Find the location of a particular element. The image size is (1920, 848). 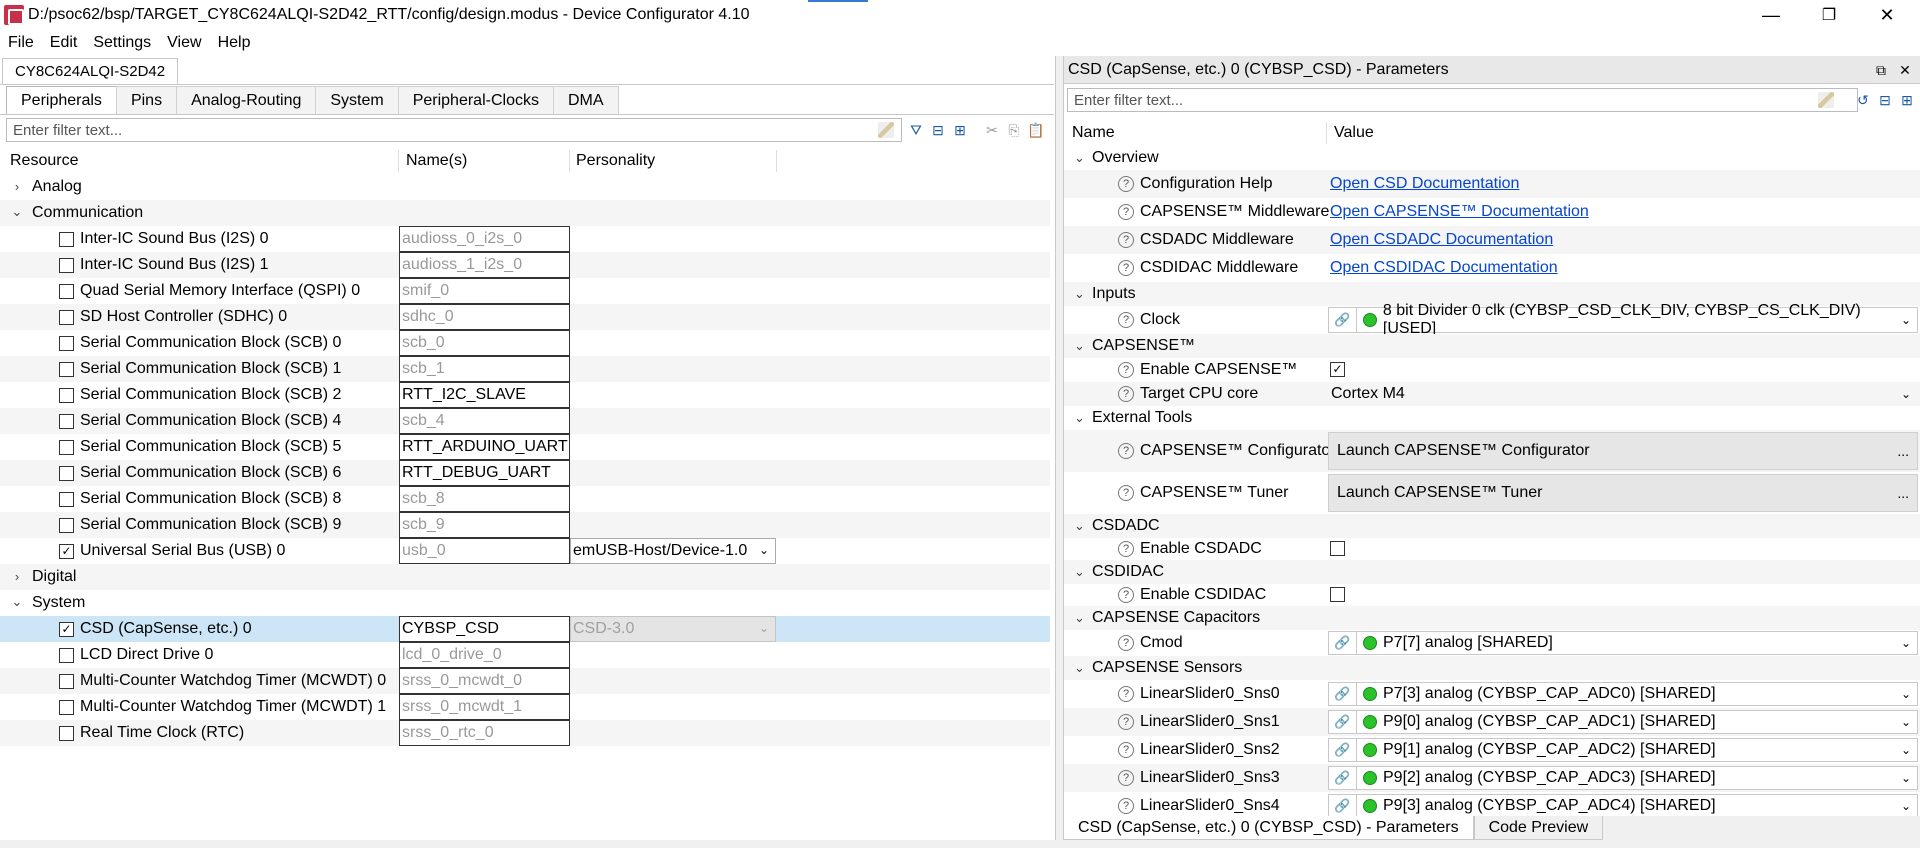

enable-capsense-checkbox: ✓ is located at coordinates (1337, 369).